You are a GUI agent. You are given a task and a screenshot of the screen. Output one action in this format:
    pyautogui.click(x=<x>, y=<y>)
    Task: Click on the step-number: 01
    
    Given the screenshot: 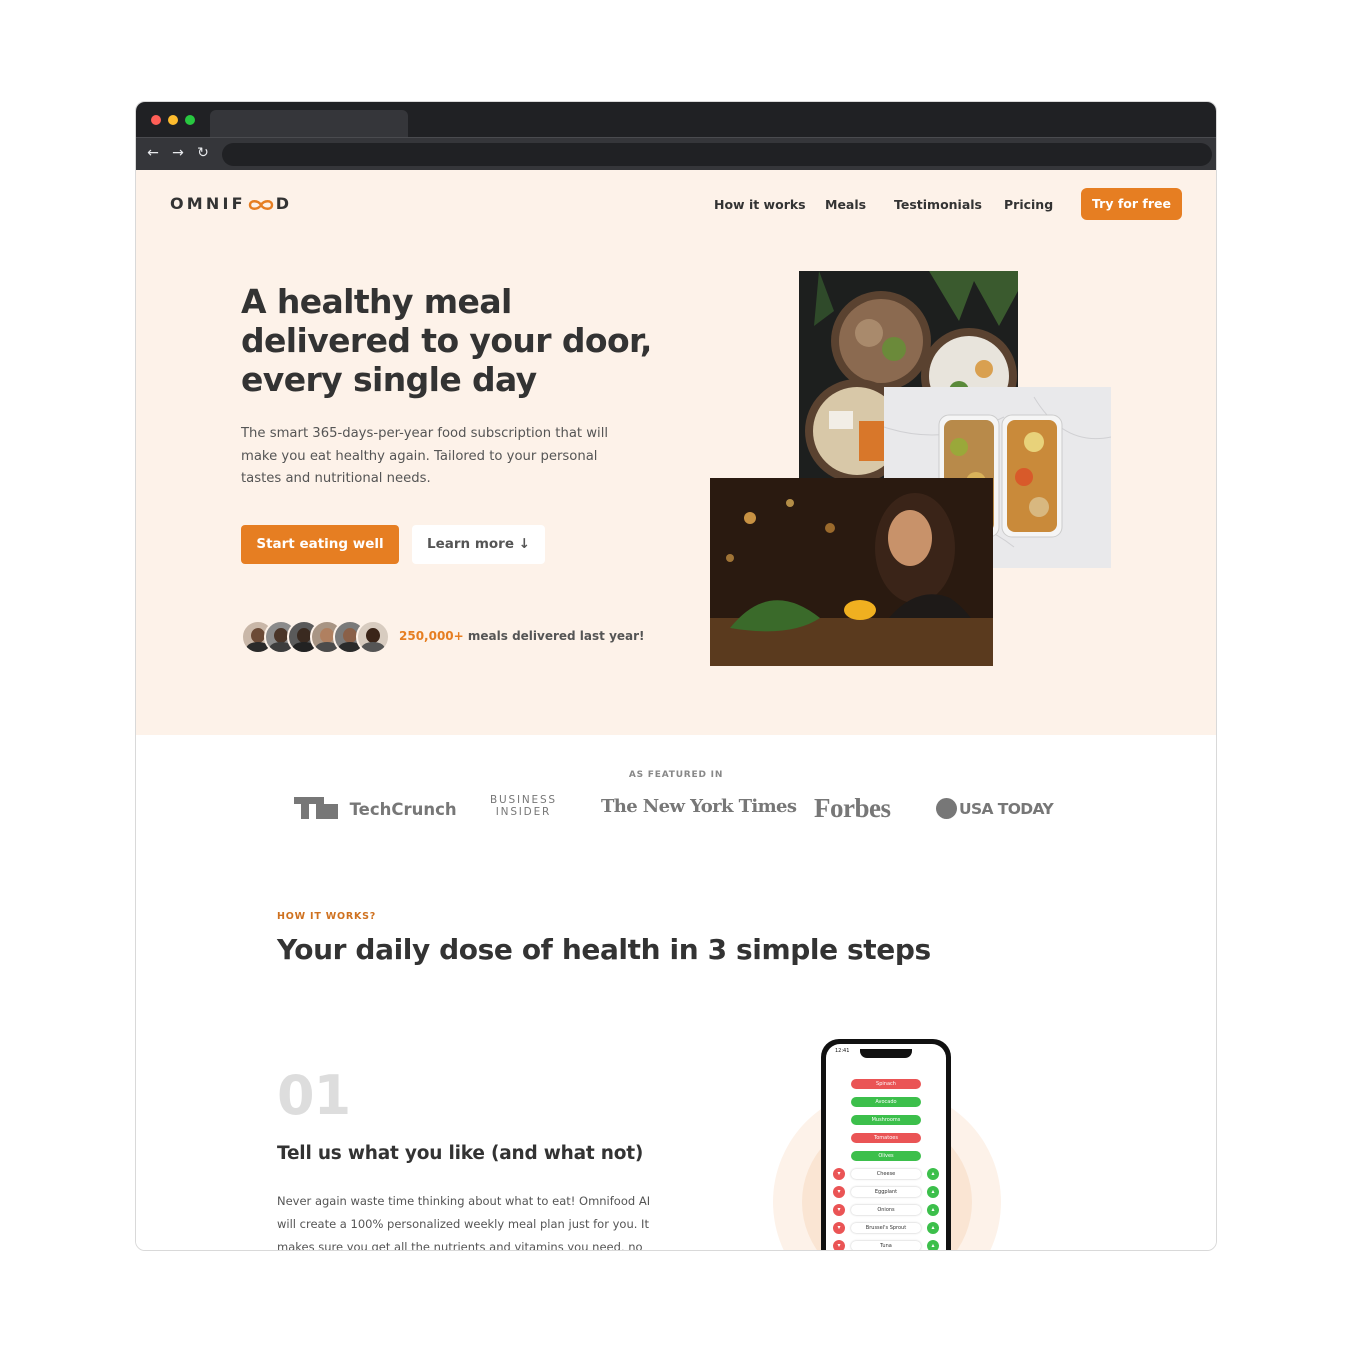 What is the action you would take?
    pyautogui.click(x=314, y=1095)
    